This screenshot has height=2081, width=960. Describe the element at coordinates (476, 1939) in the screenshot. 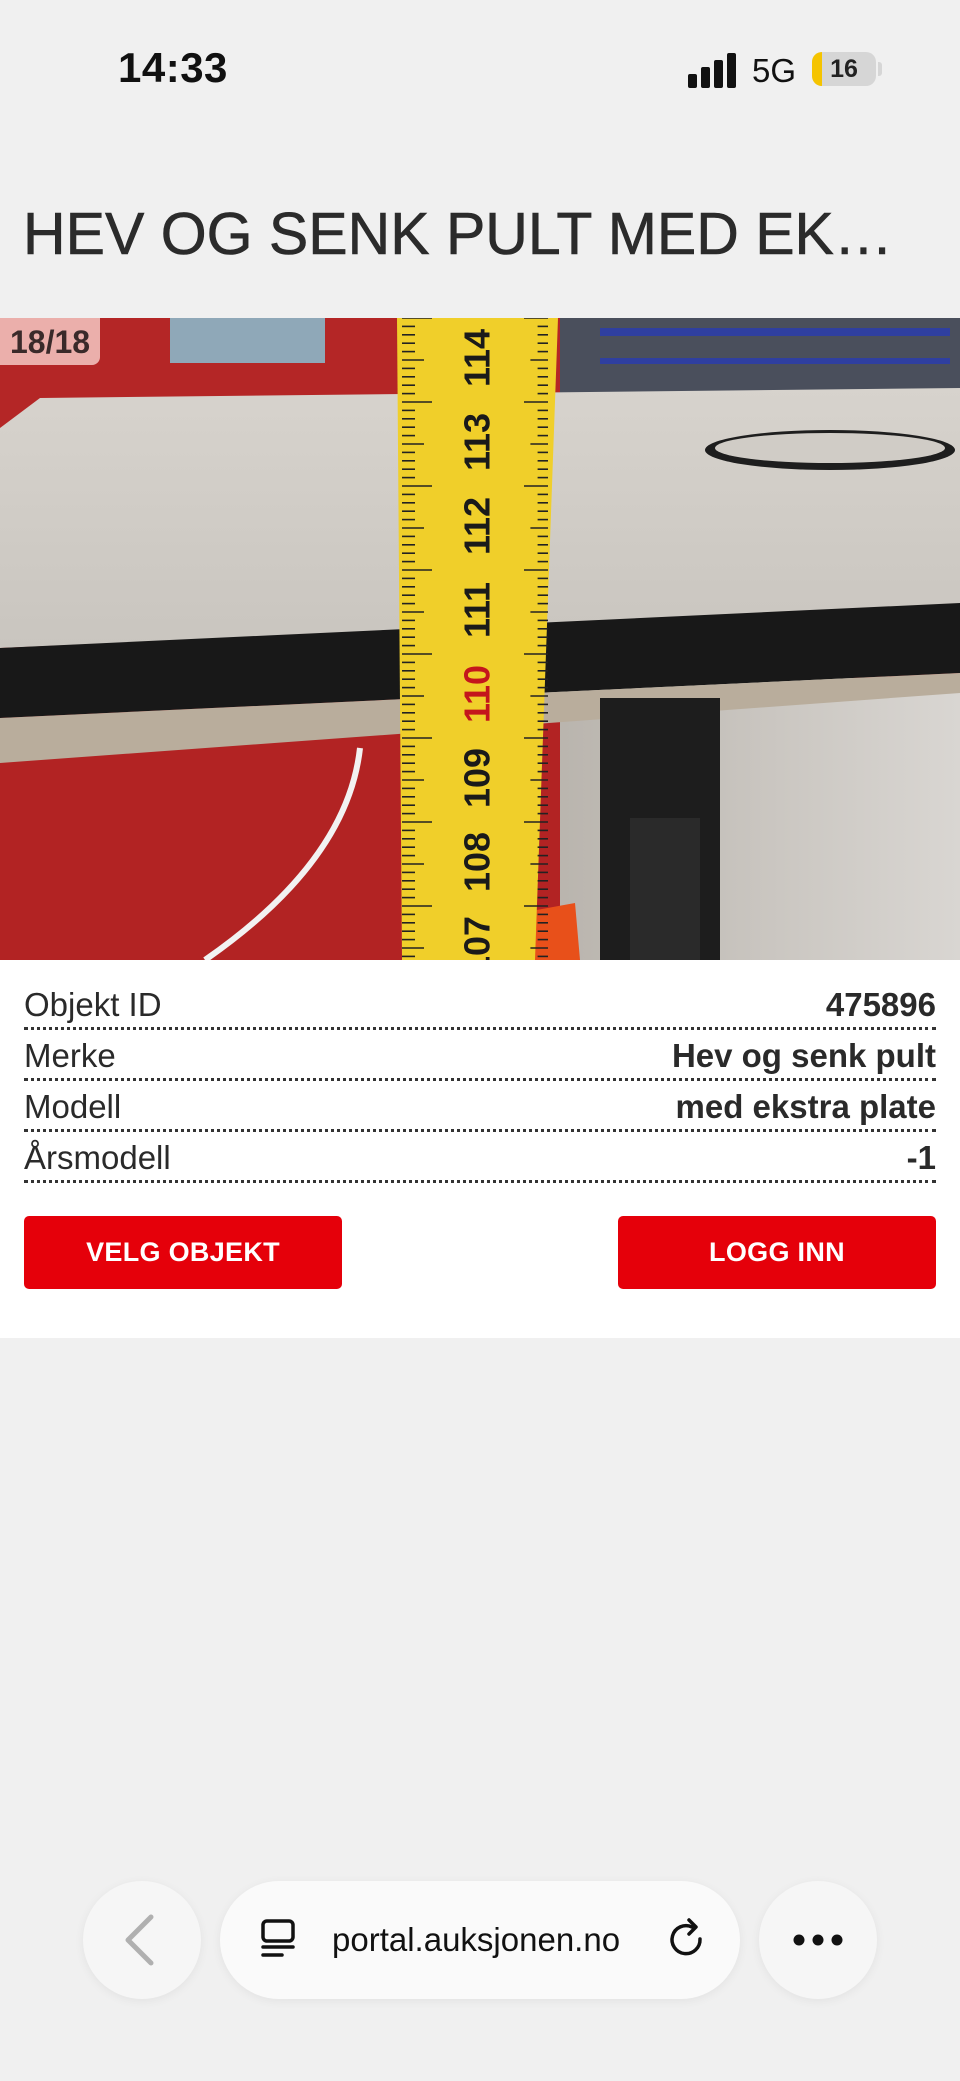

I see `url-text: portal.auksjonen.no` at that location.